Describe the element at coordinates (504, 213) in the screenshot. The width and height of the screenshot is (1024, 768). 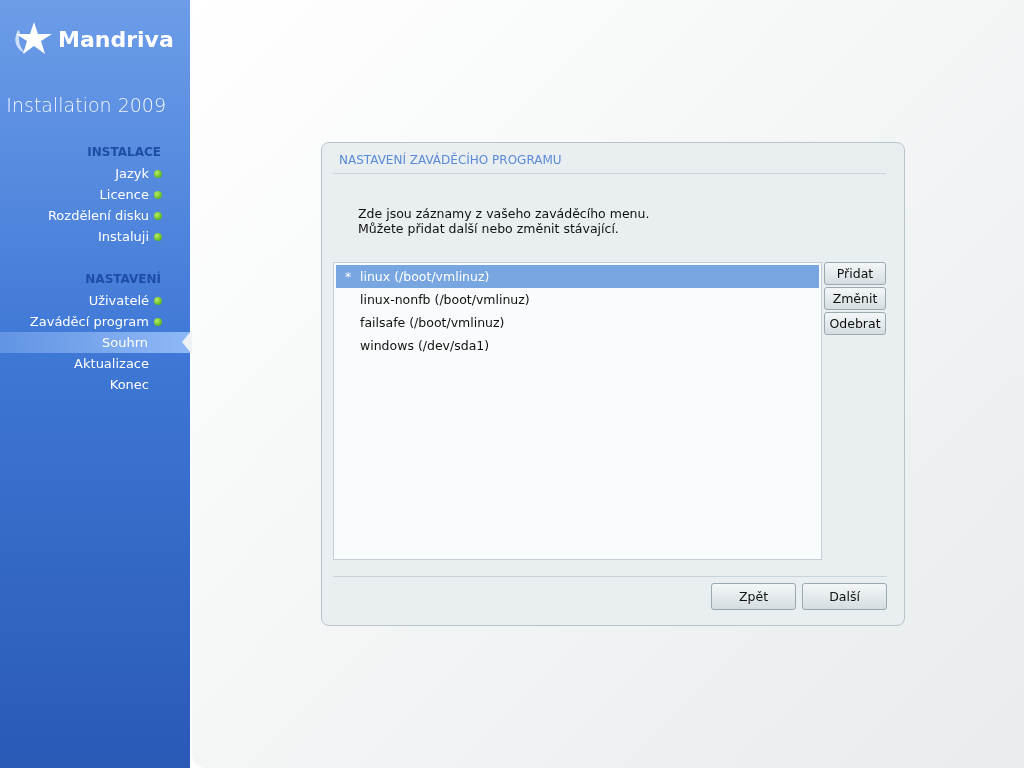
I see `intro-text: Zde jsou záznamy z vašeho zaváděcího menu.` at that location.